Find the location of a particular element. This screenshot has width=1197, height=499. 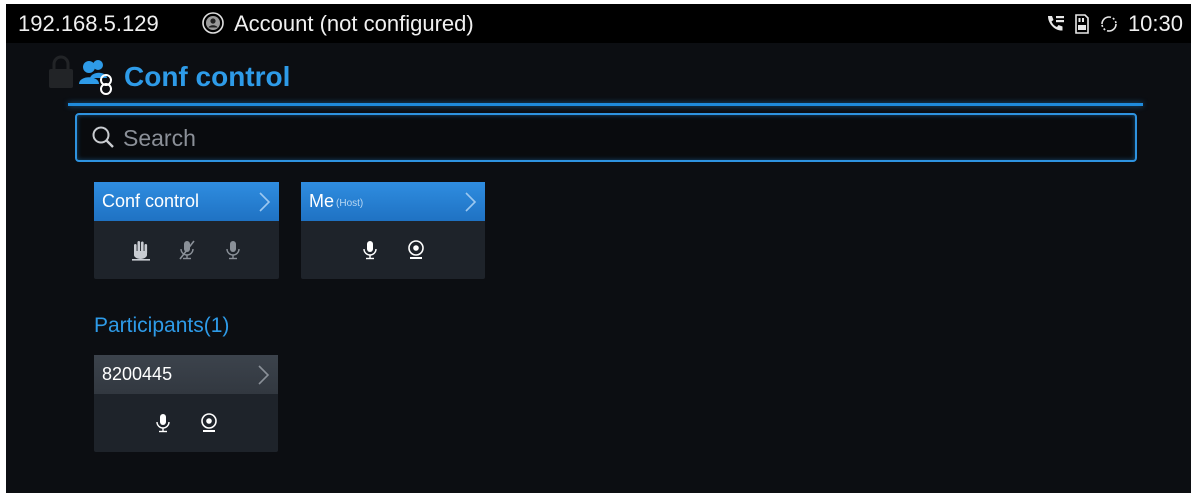

ip-address: 192.168.5.129 is located at coordinates (88, 23).